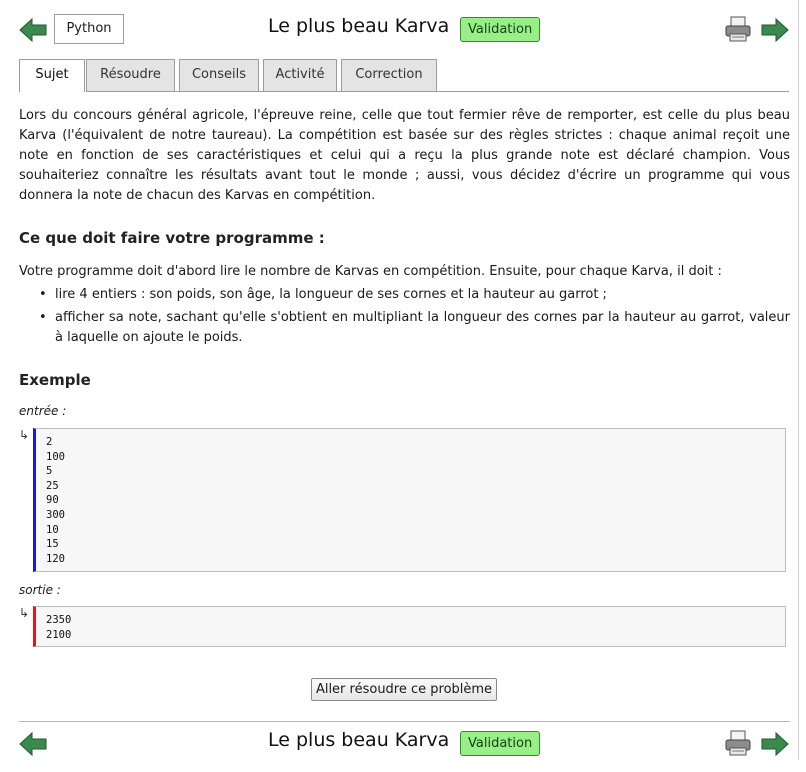 The image size is (806, 772). I want to click on tab-conseils: Conseils, so click(219, 75).